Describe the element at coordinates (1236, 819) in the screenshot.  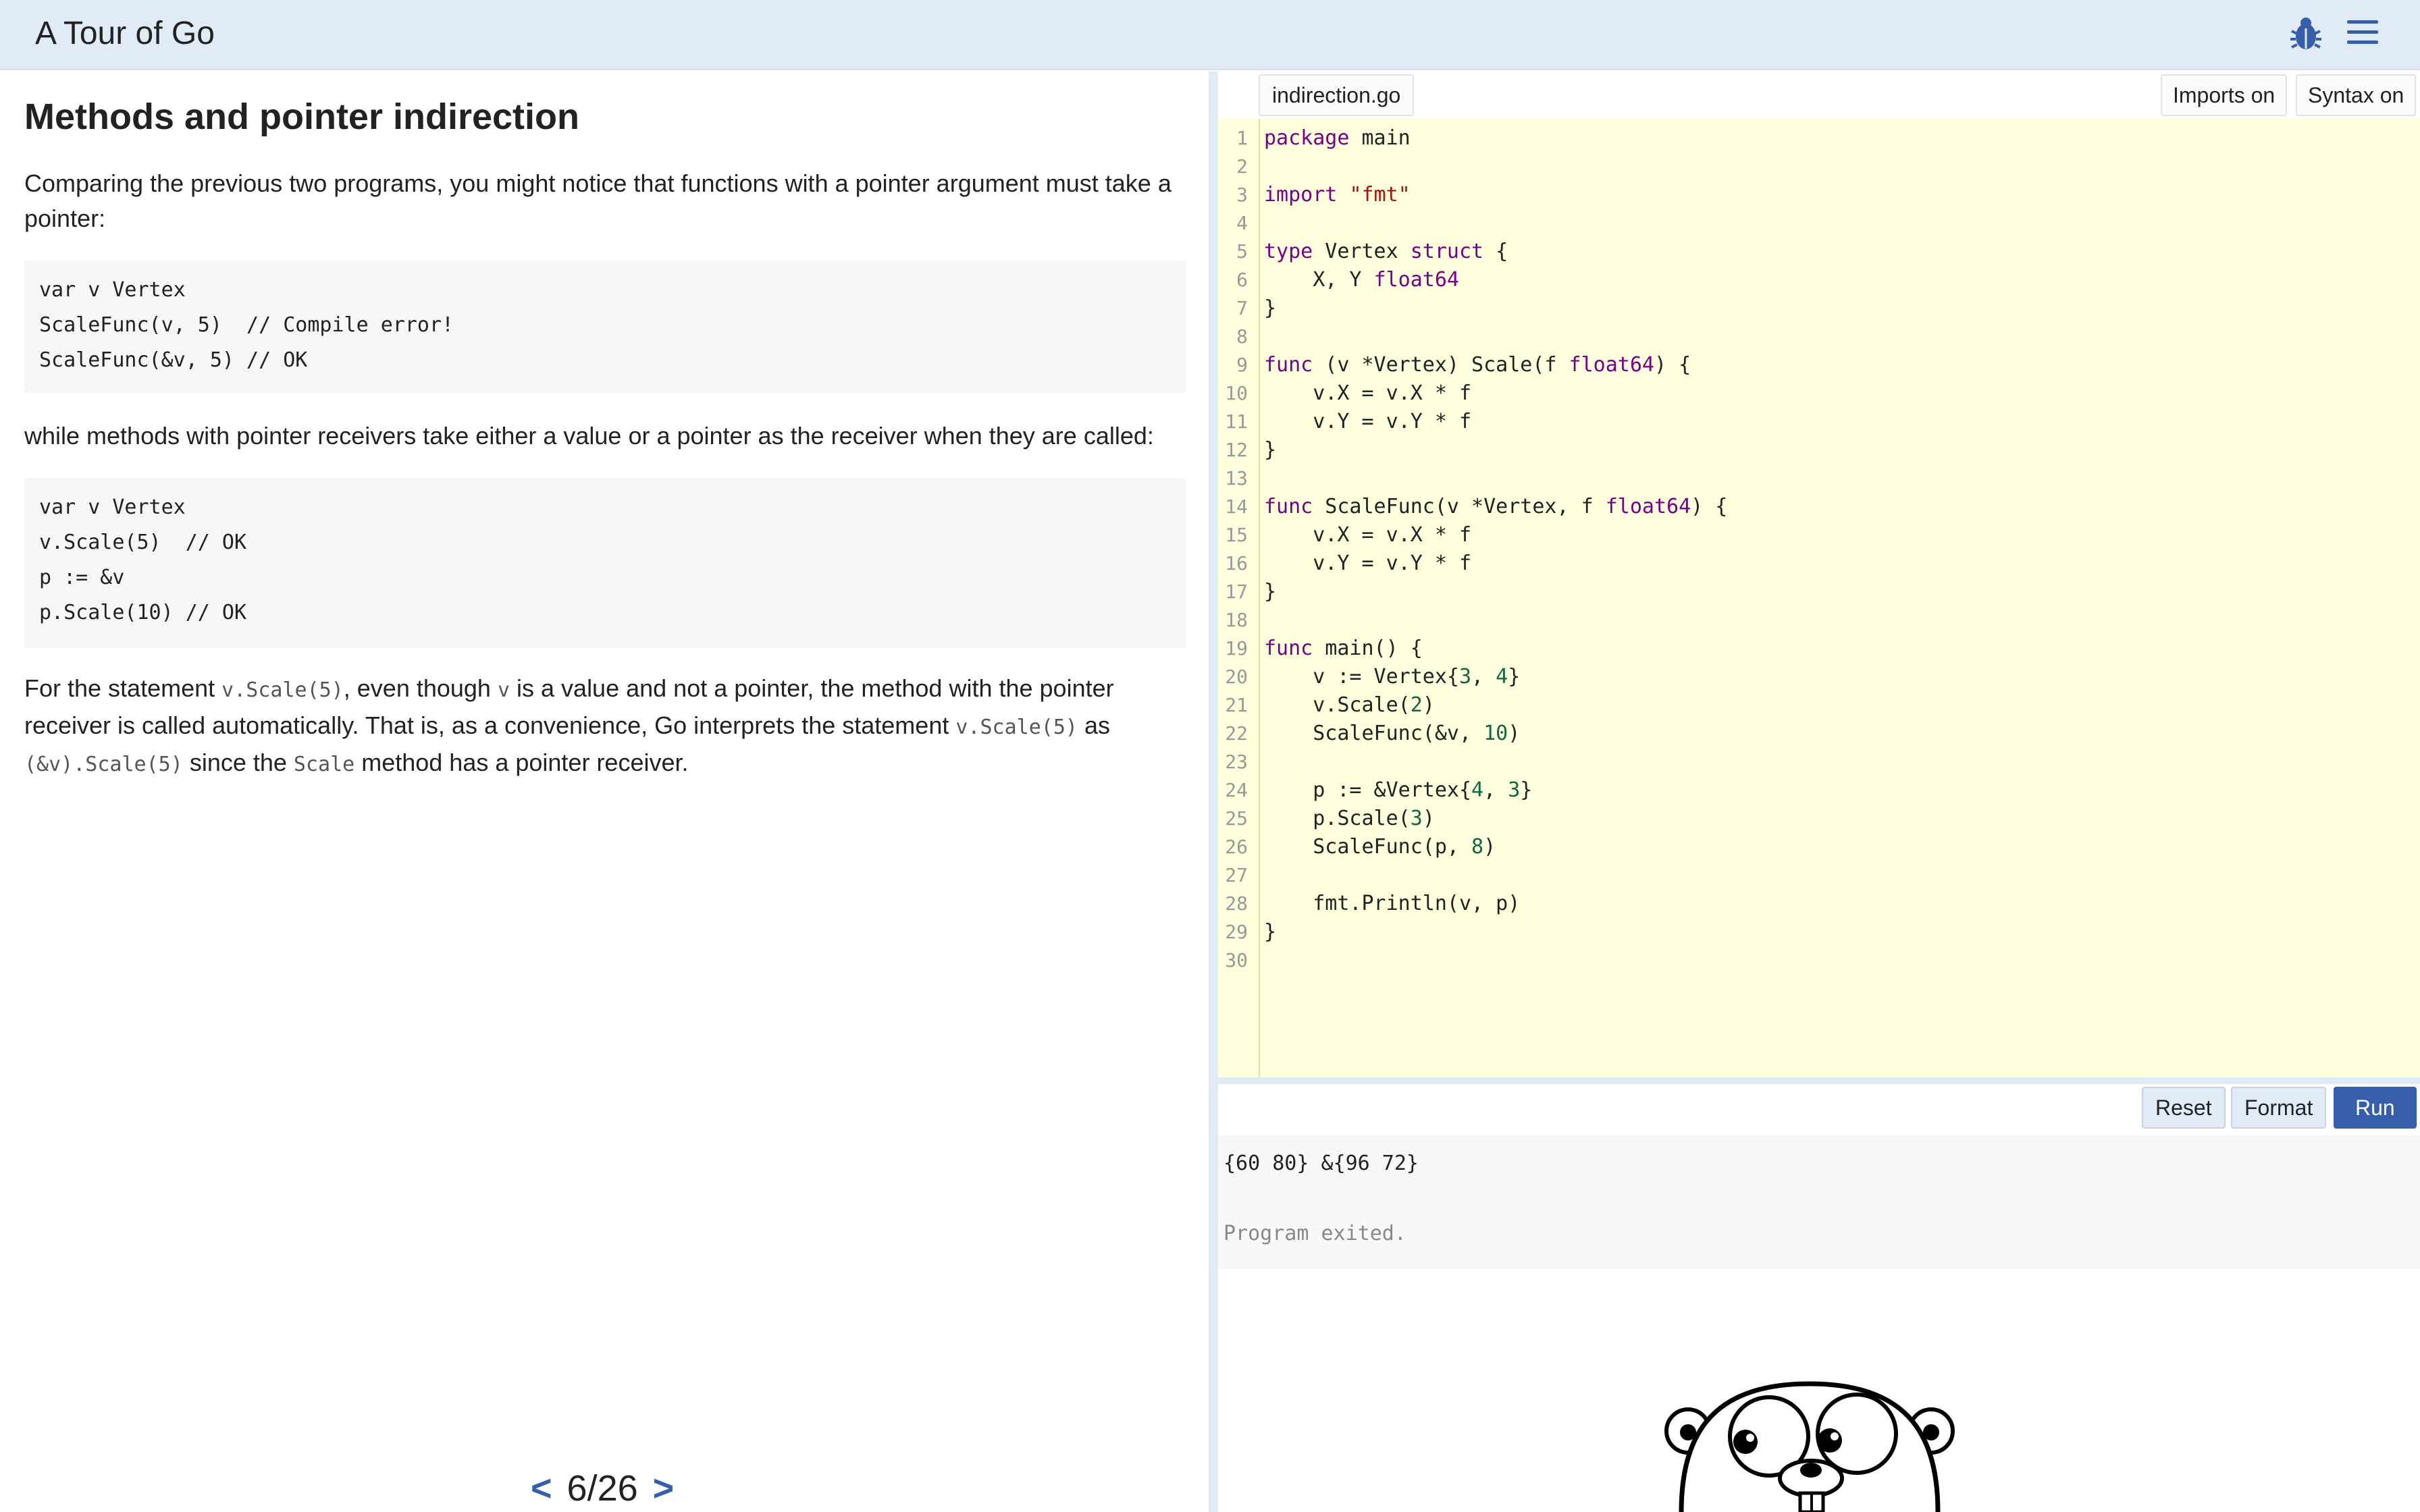
I see `line-number: 25` at that location.